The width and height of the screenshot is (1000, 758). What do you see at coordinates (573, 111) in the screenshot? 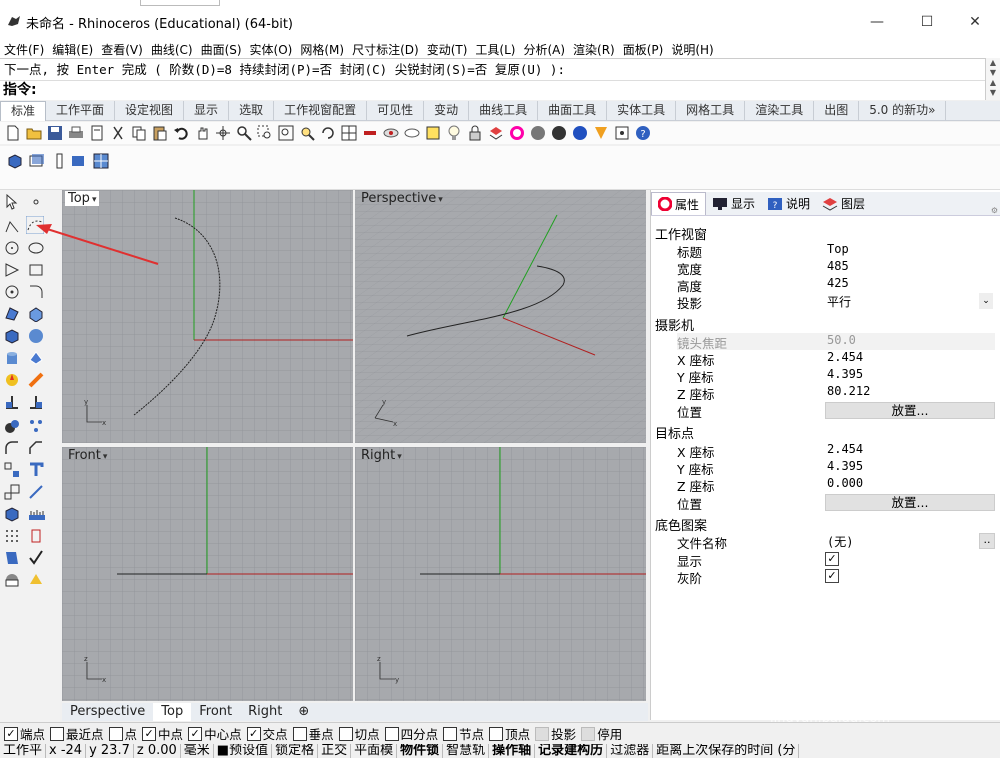
I see `tab-surface-tools: 曲面工具` at bounding box center [573, 111].